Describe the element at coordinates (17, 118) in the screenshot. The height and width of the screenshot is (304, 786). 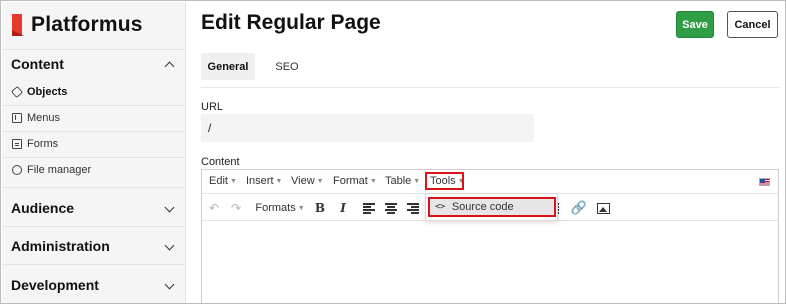
I see `menu-icon` at that location.